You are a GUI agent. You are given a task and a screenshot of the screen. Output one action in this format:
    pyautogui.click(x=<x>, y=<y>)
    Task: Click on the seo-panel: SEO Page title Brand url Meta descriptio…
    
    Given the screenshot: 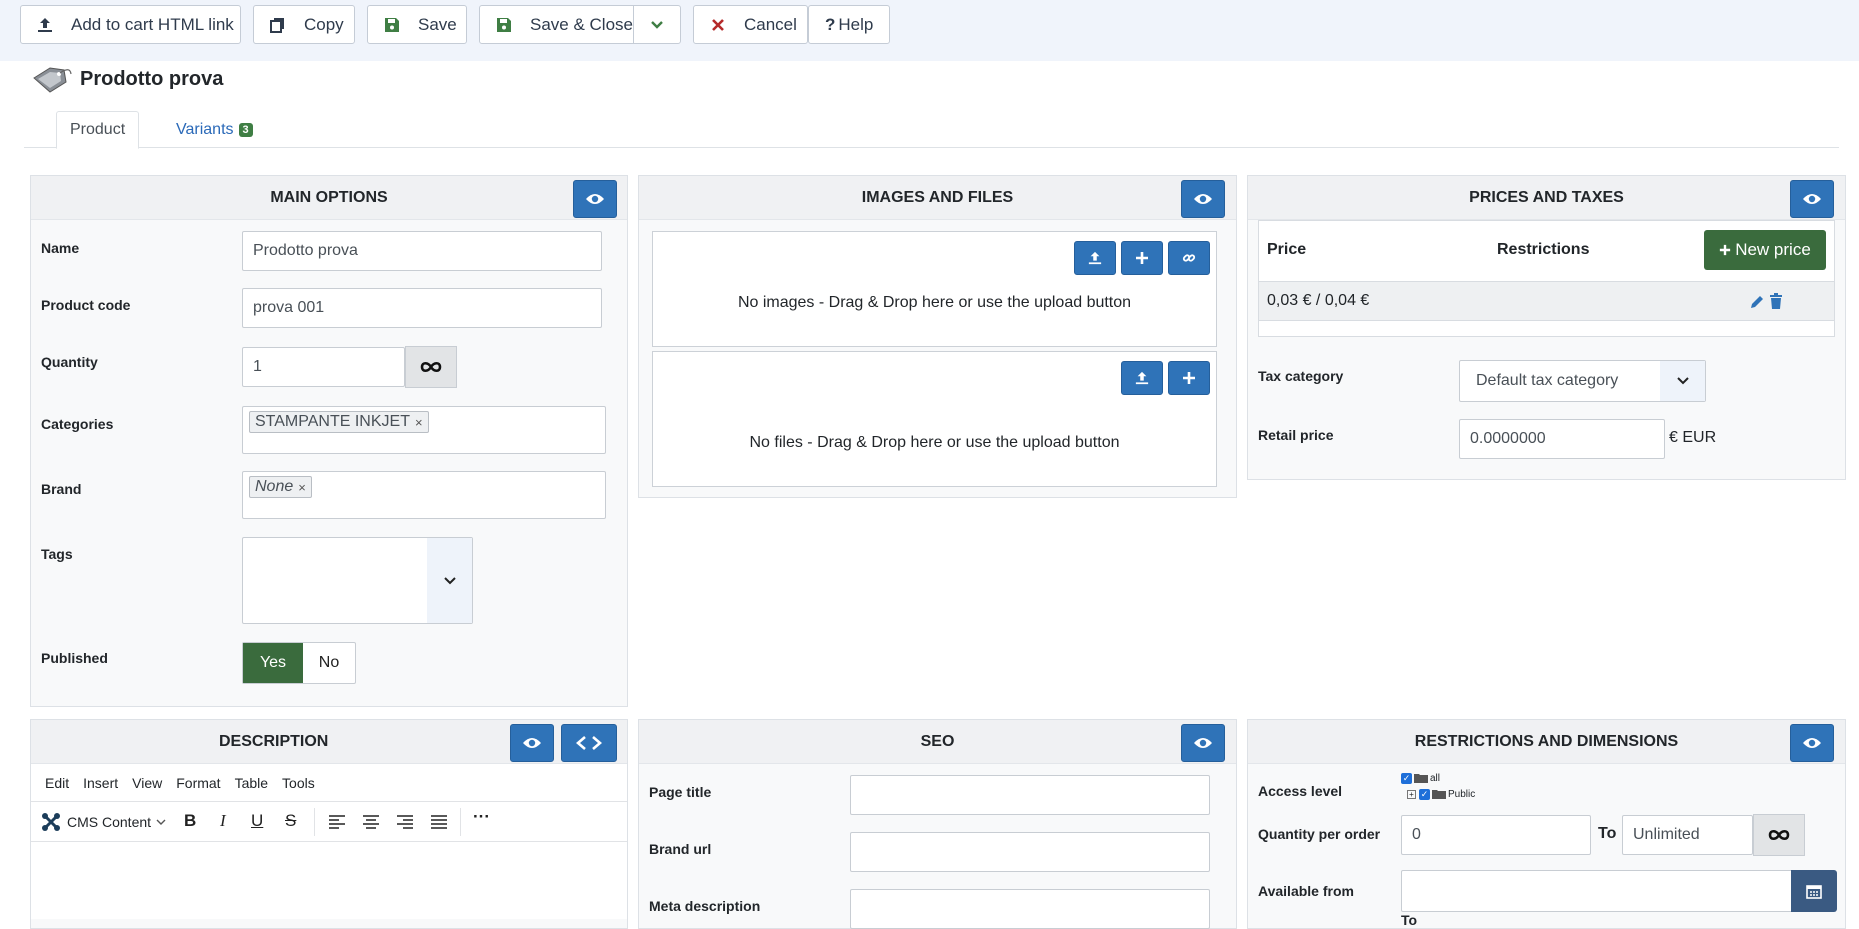 What is the action you would take?
    pyautogui.click(x=937, y=824)
    